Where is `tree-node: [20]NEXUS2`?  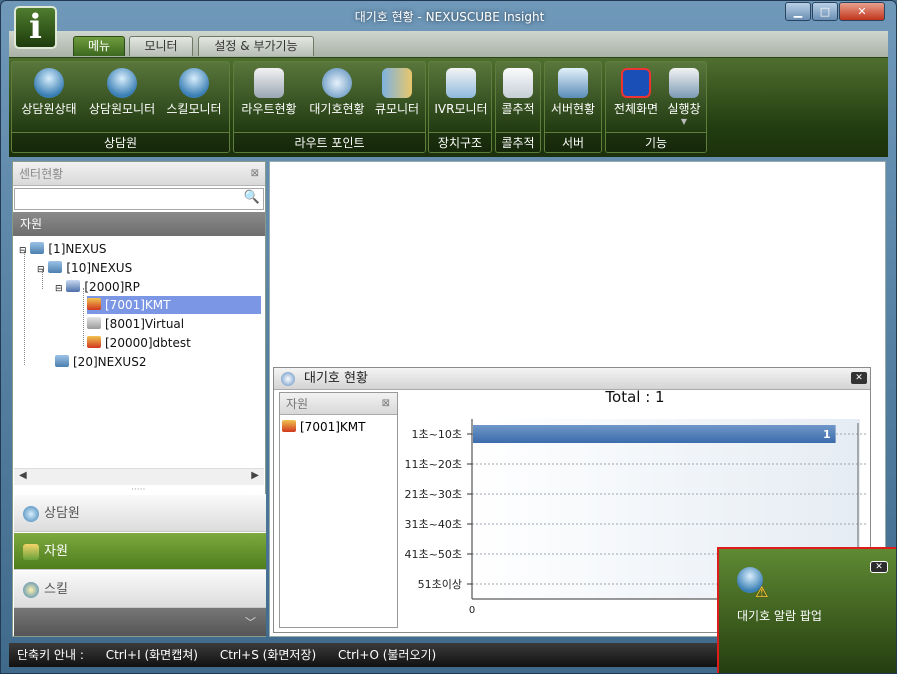 tree-node: [20]NEXUS2 is located at coordinates (100, 362).